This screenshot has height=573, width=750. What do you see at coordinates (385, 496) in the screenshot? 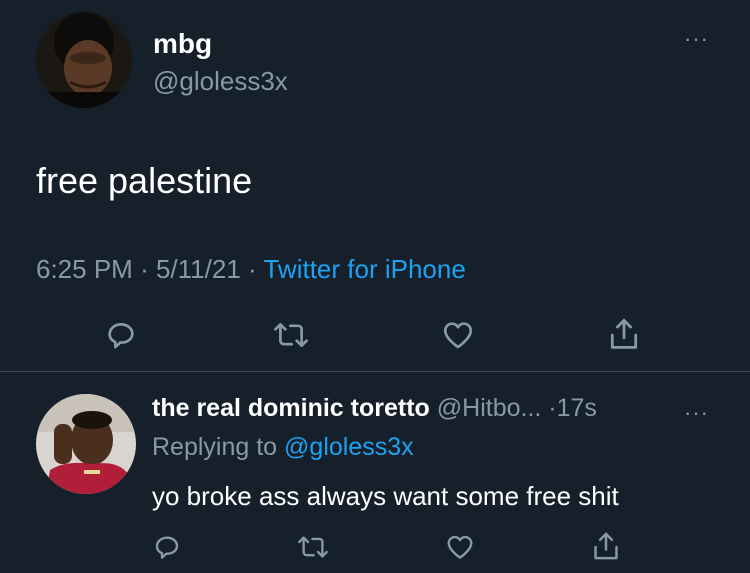
I see `reply-text: yo broke ass always want some free shit` at bounding box center [385, 496].